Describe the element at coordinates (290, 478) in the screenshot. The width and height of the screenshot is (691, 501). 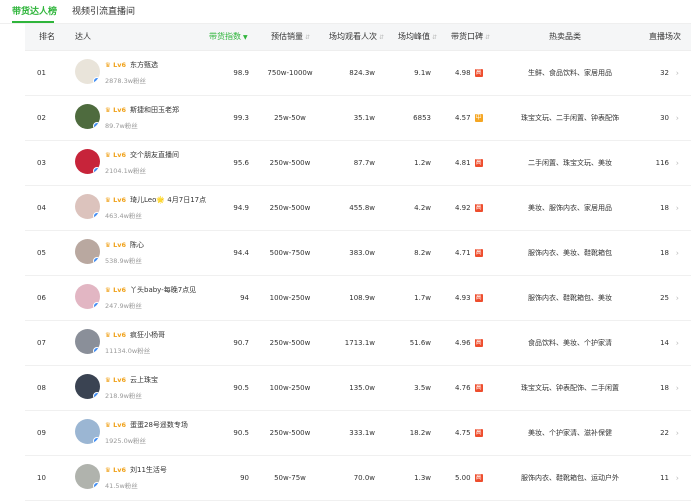
I see `sales-value: 50w-75w` at that location.